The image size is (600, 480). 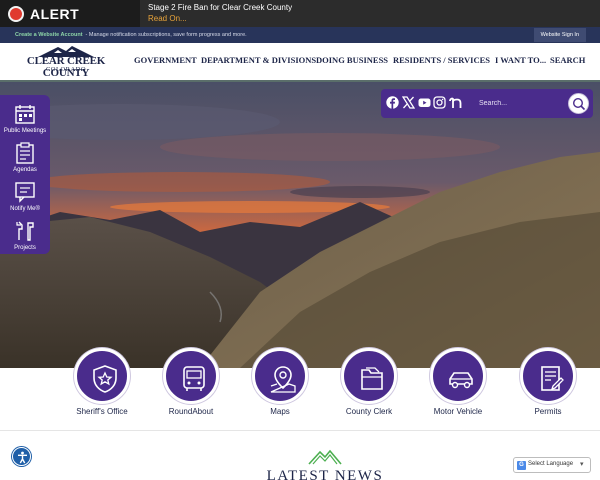 I want to click on nav-residents-services: RESIDENTS / SERVICES, so click(x=441, y=60).